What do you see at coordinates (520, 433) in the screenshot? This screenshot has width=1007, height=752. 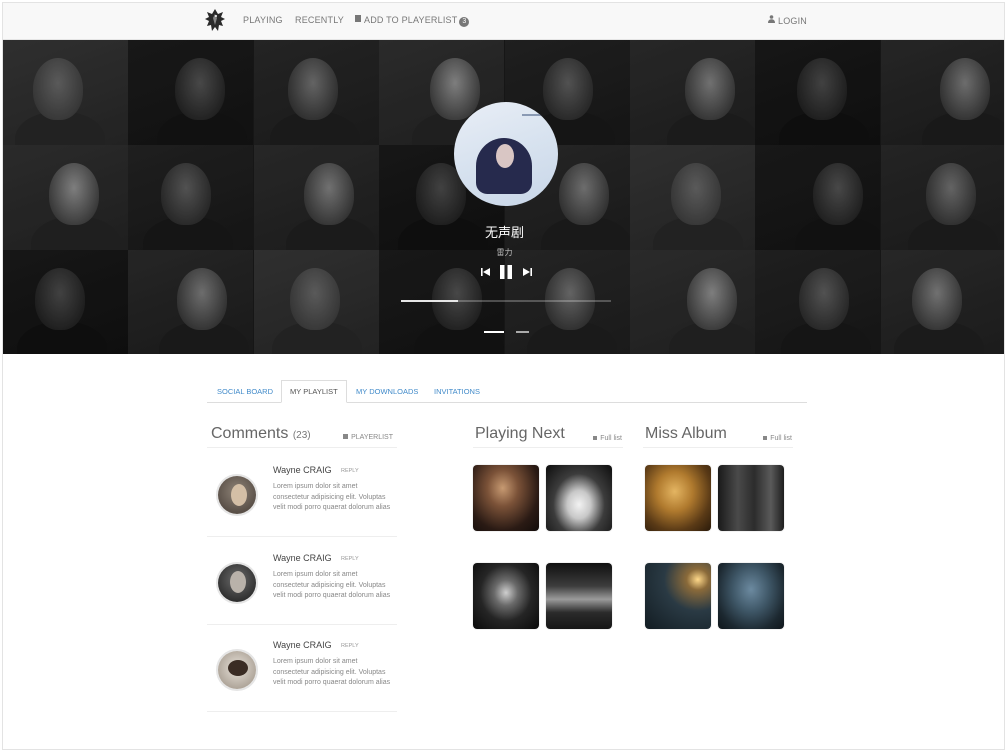 I see `playing-next-title: Playing Next` at bounding box center [520, 433].